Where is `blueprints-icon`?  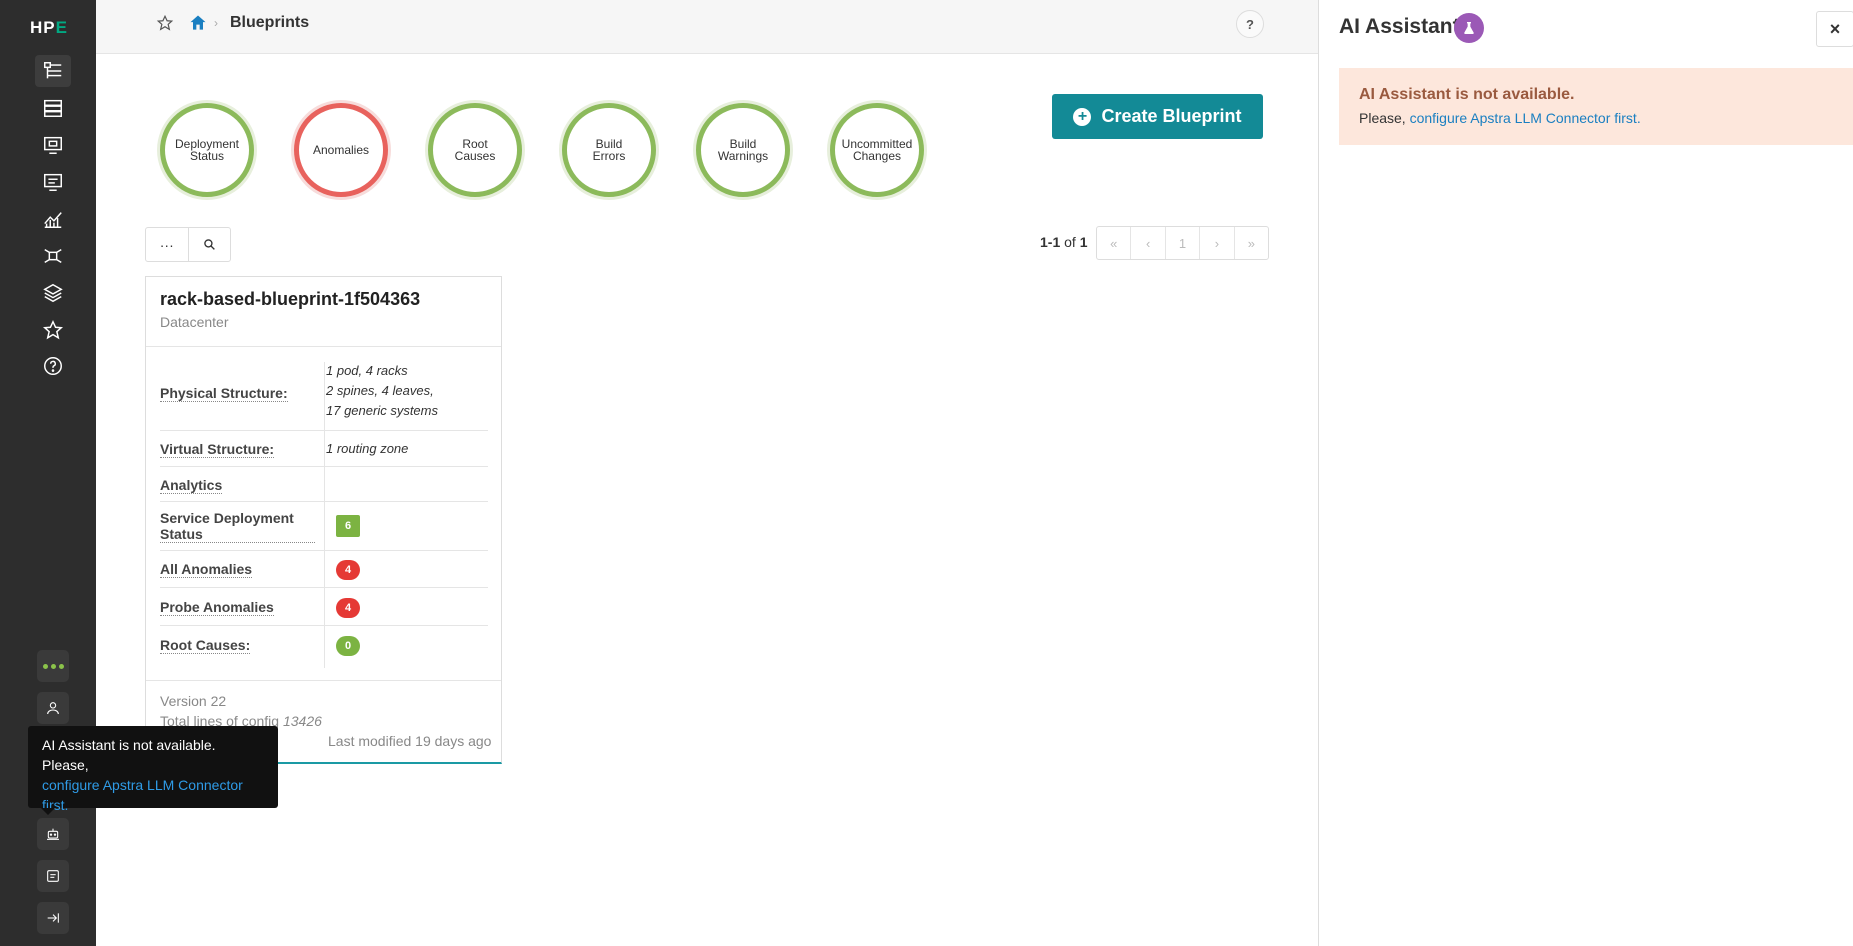 blueprints-icon is located at coordinates (53, 71).